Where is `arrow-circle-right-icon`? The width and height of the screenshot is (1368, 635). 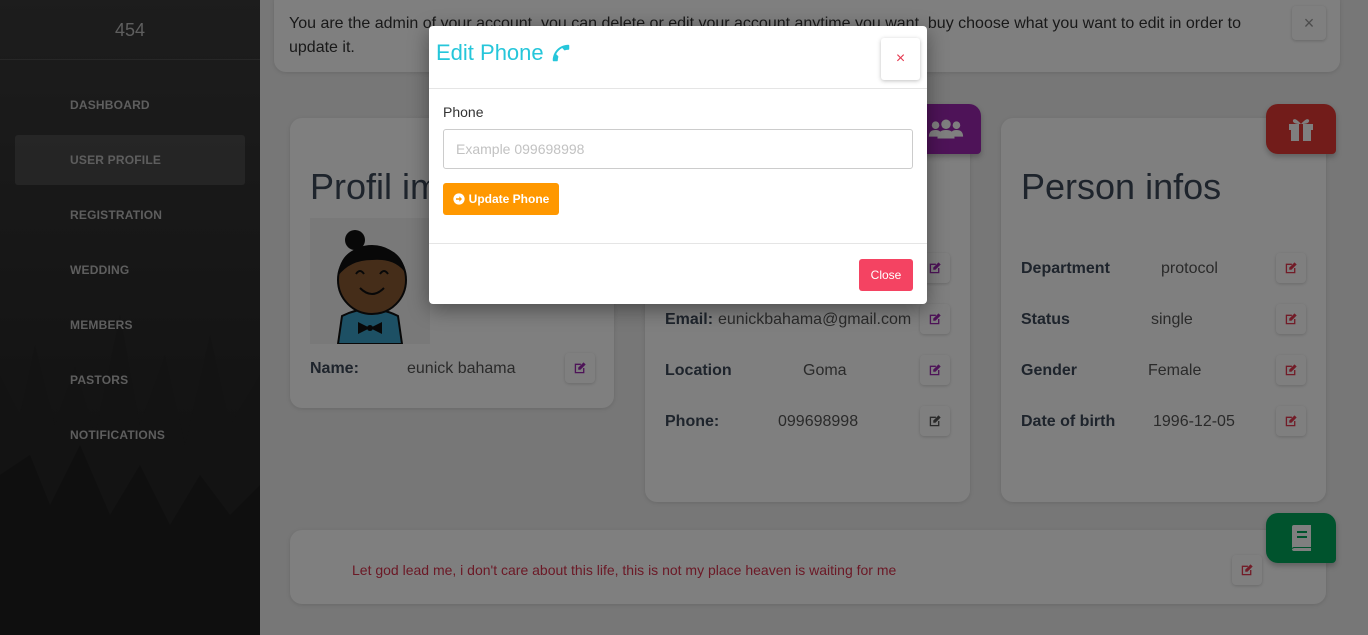
arrow-circle-right-icon is located at coordinates (459, 199).